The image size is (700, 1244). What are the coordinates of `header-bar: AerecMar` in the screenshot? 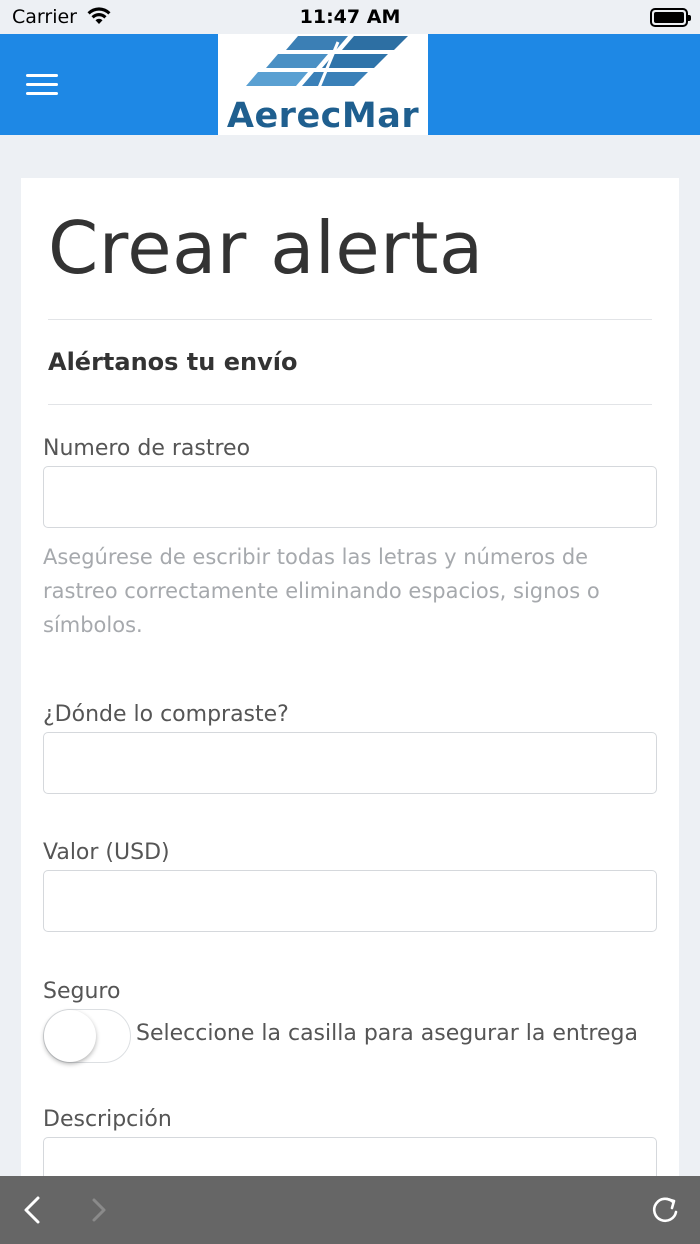 It's located at (350, 84).